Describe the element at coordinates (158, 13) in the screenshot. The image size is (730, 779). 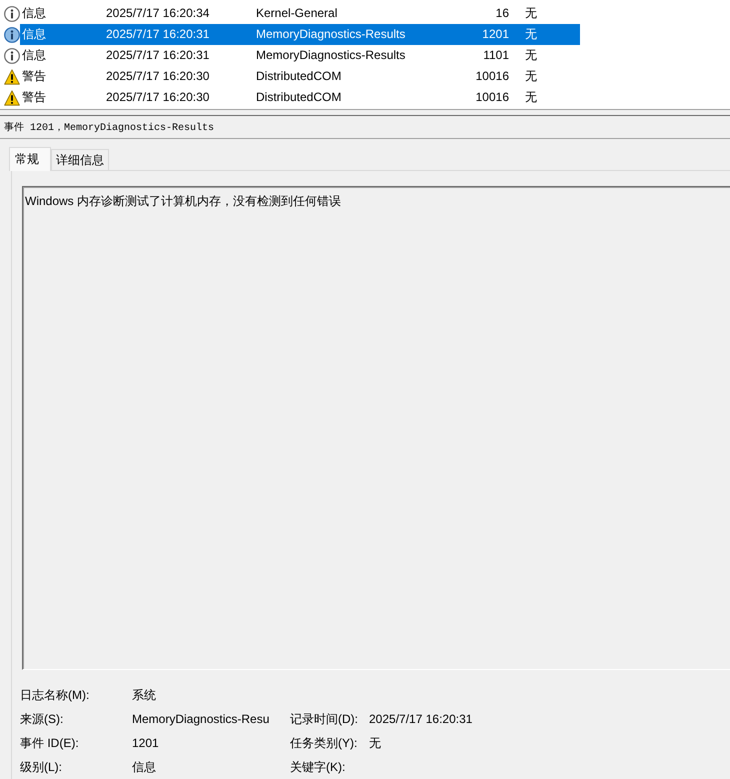
I see `date-time-cell-text: 2025/7/17 16:20:34` at that location.